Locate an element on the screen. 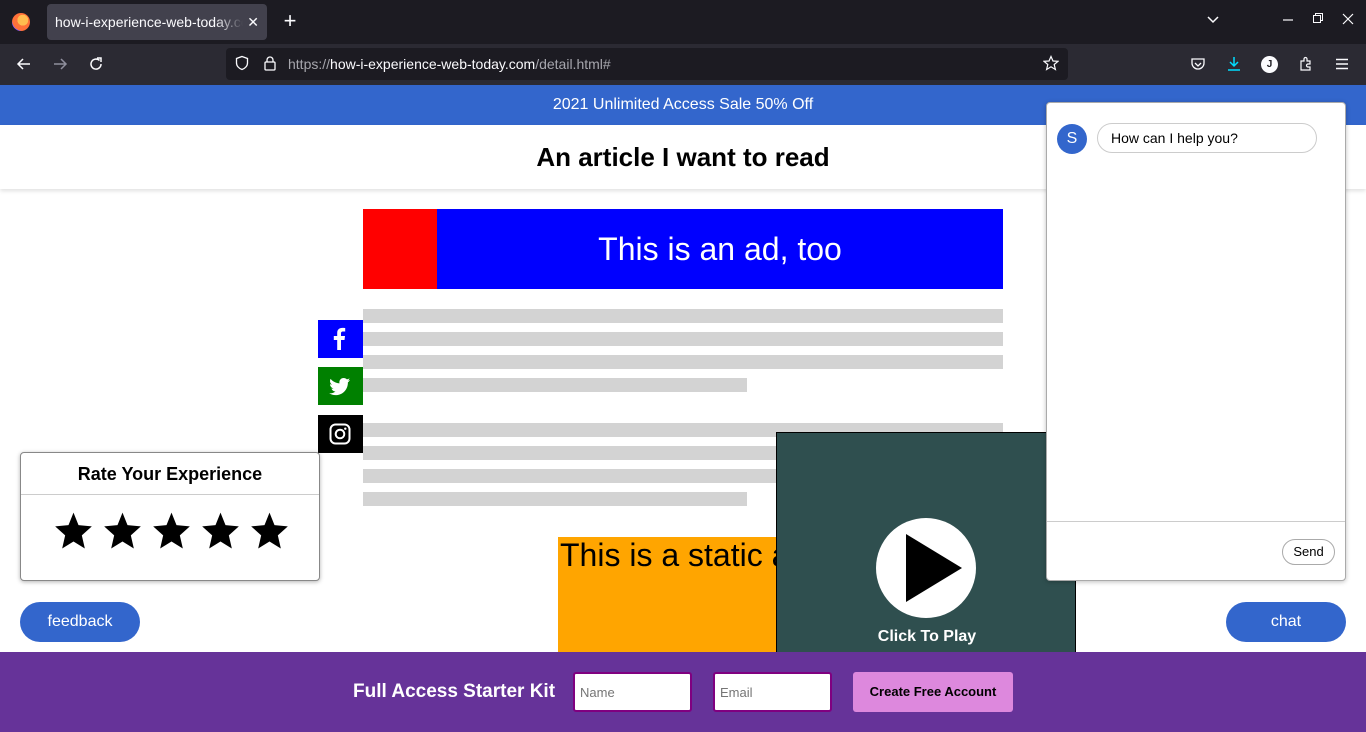  name-field is located at coordinates (632, 692).